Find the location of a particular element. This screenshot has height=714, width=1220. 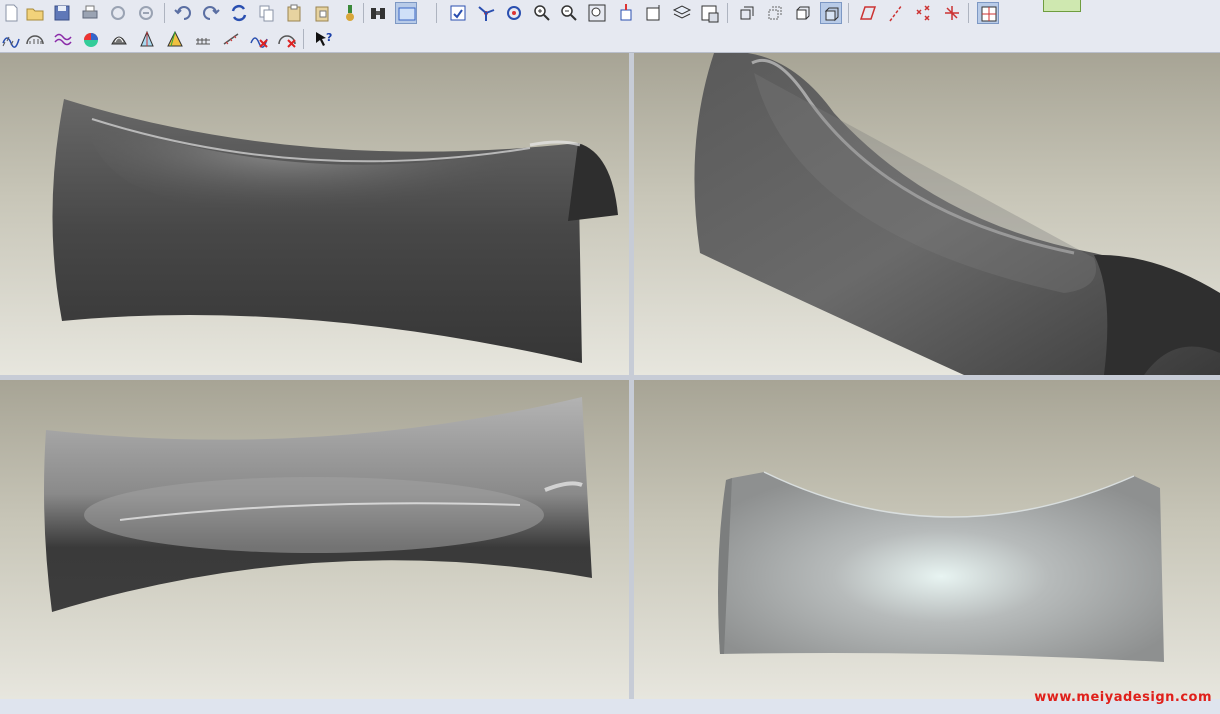

datum-planes-icon-glyph is located at coordinates (868, 13).